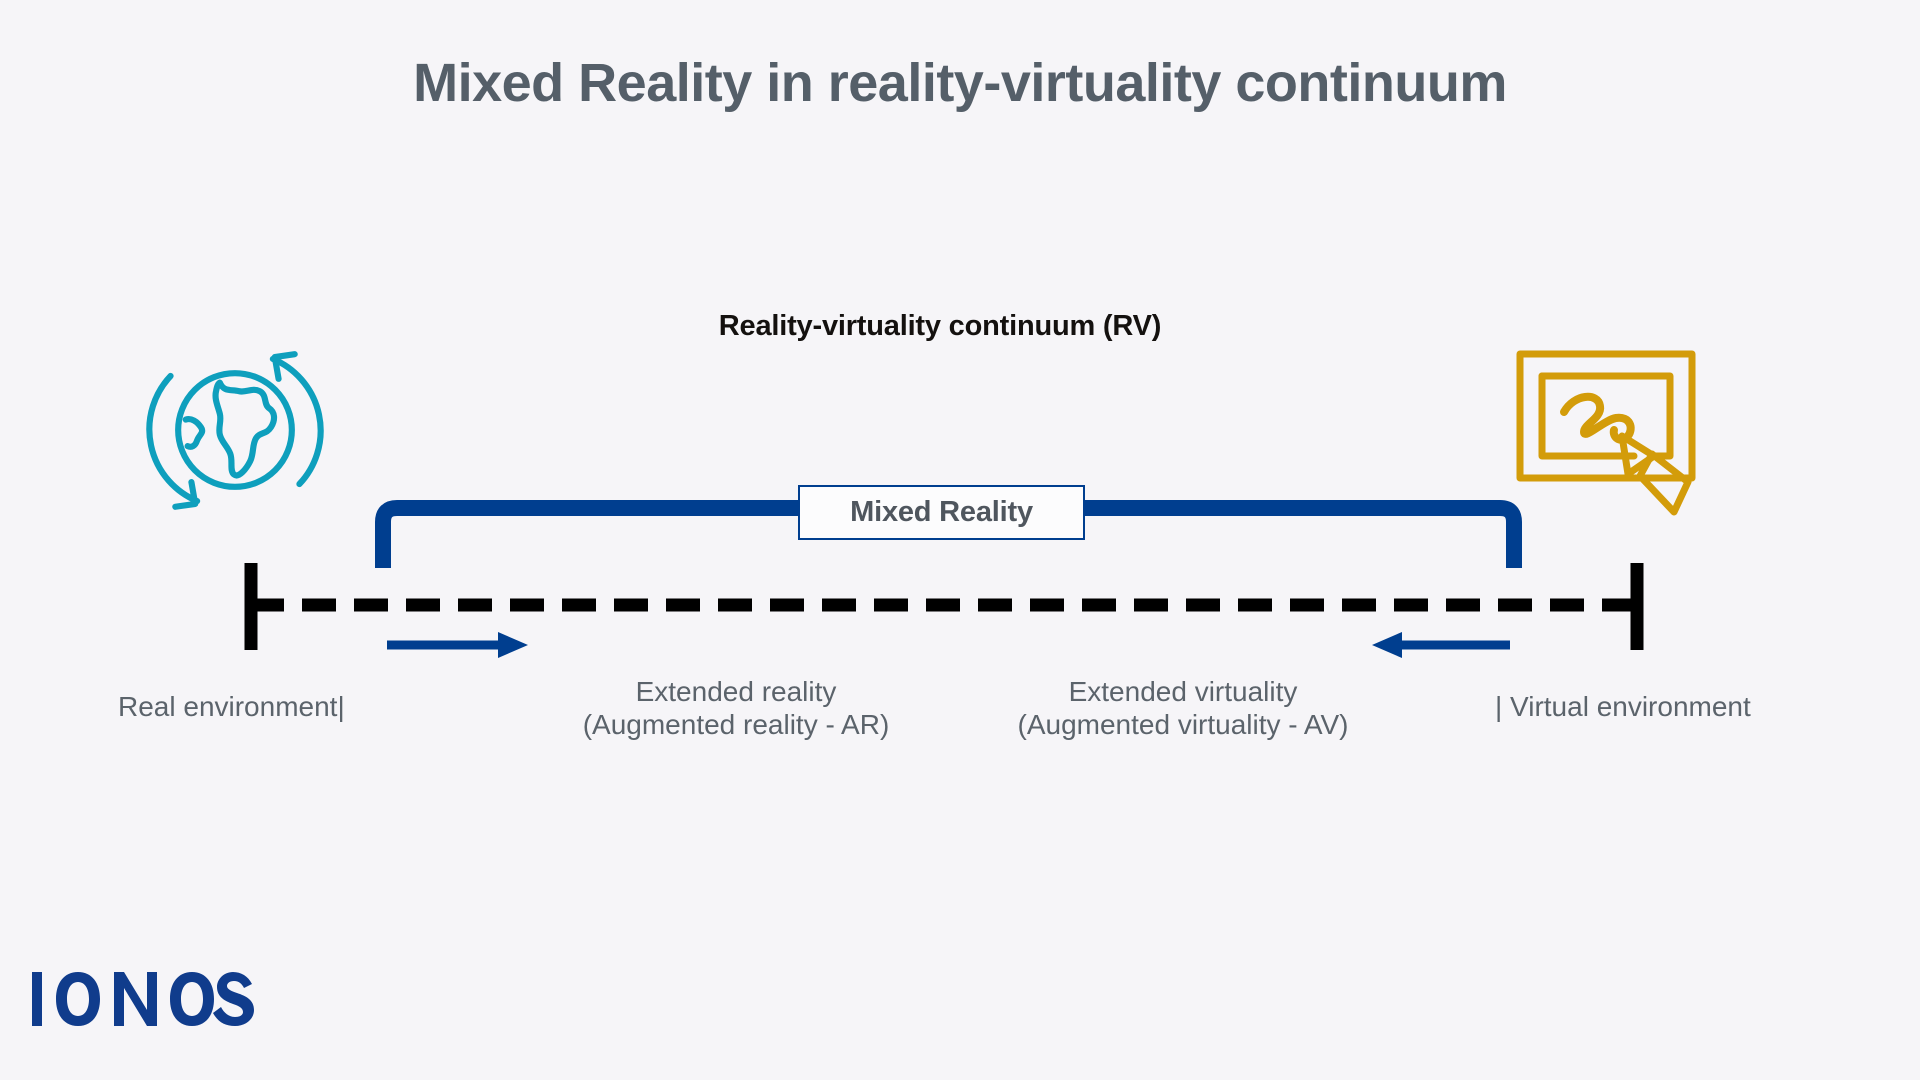 The image size is (1920, 1080). Describe the element at coordinates (1619, 440) in the screenshot. I see `drawing-tablet-stylus-icon` at that location.